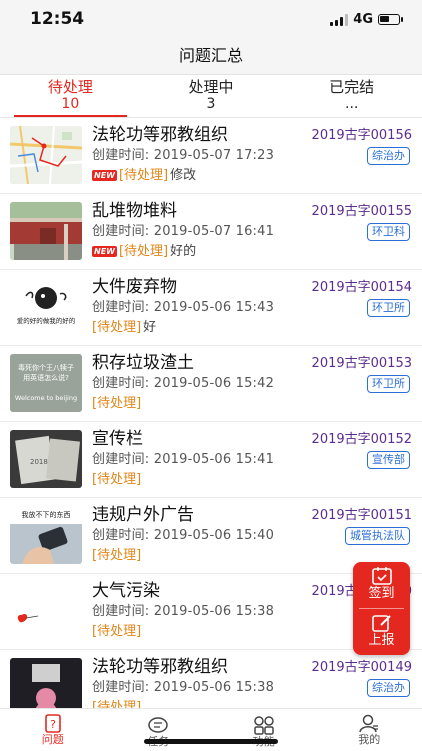 The height and width of the screenshot is (751, 422). I want to click on created-time: 创建时间: 2019-05-07 16:41, so click(183, 231).